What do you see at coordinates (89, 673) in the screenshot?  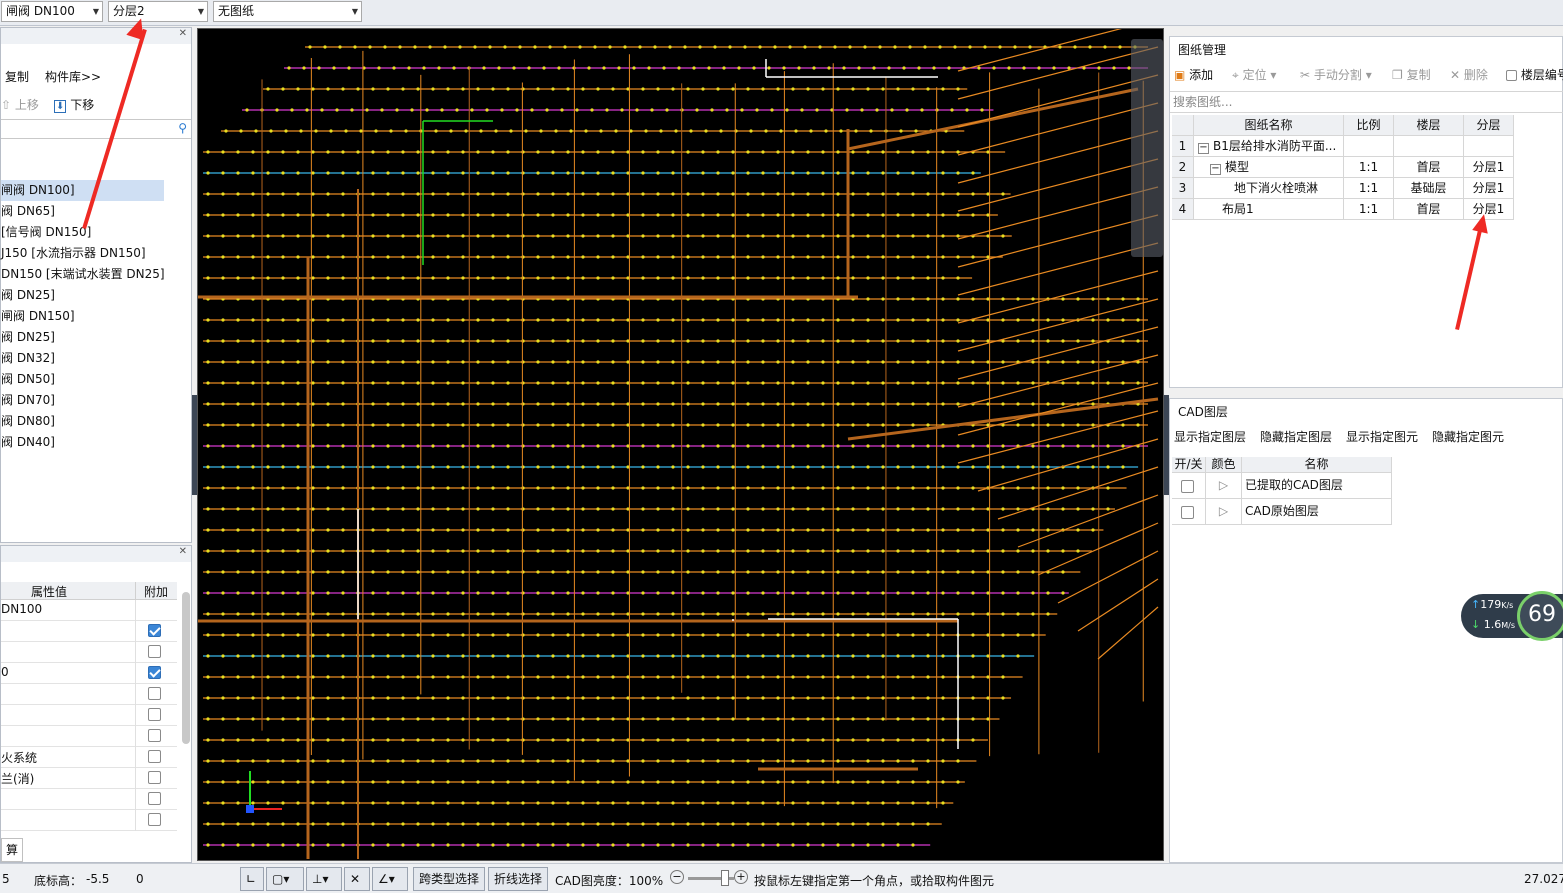 I see `property-row: 0` at bounding box center [89, 673].